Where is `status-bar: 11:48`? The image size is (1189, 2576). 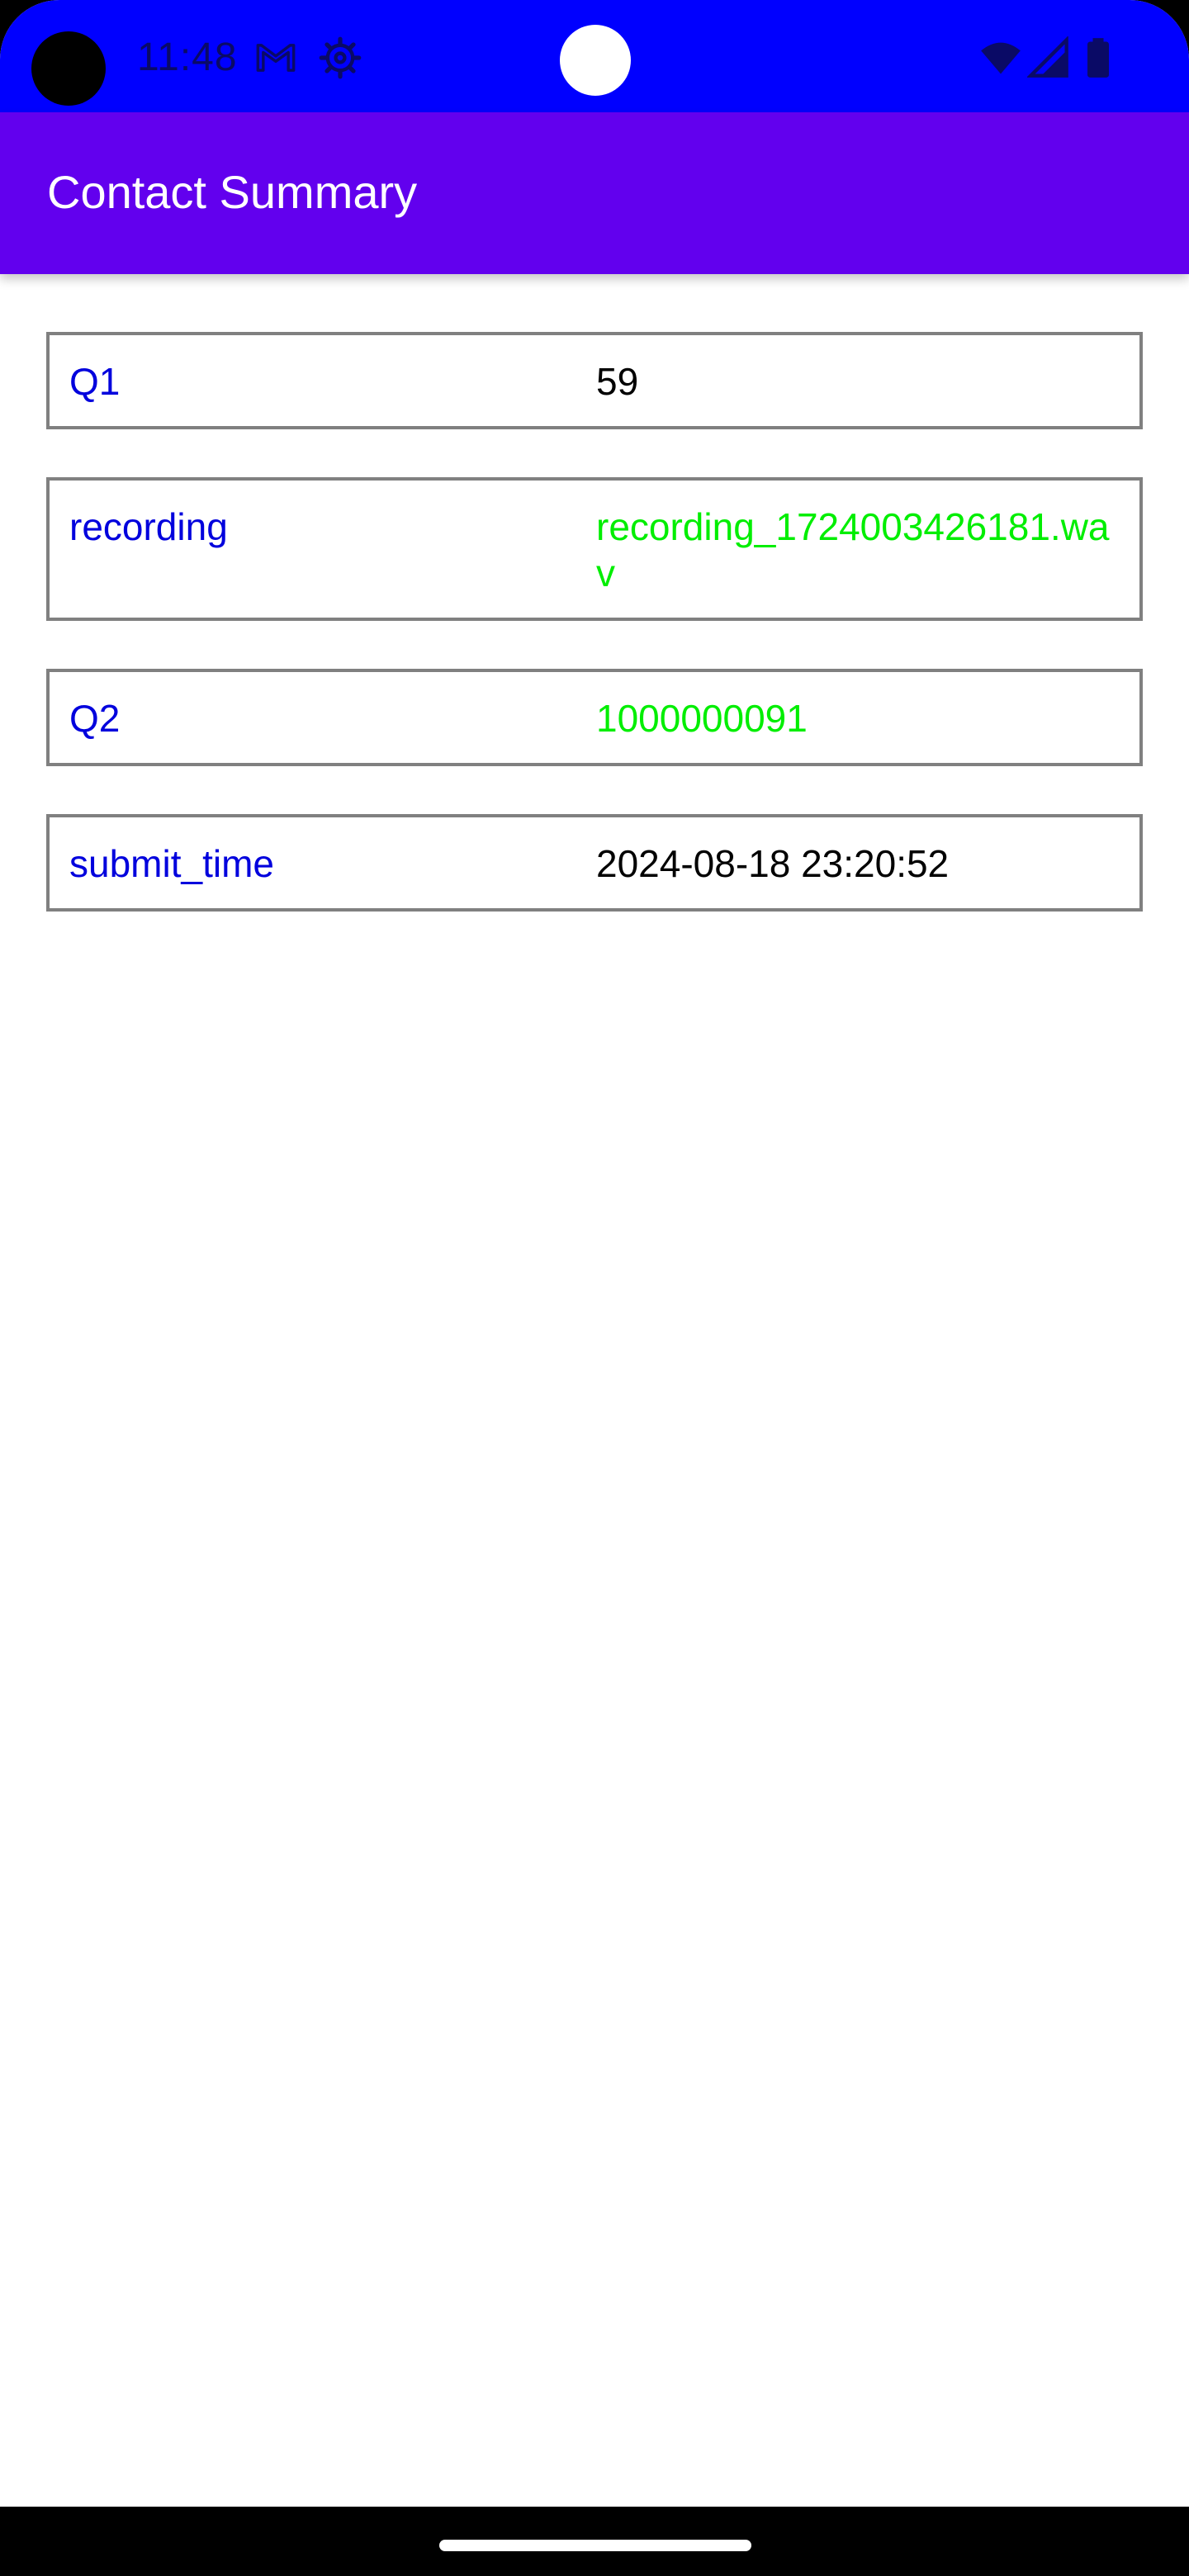 status-bar: 11:48 is located at coordinates (594, 56).